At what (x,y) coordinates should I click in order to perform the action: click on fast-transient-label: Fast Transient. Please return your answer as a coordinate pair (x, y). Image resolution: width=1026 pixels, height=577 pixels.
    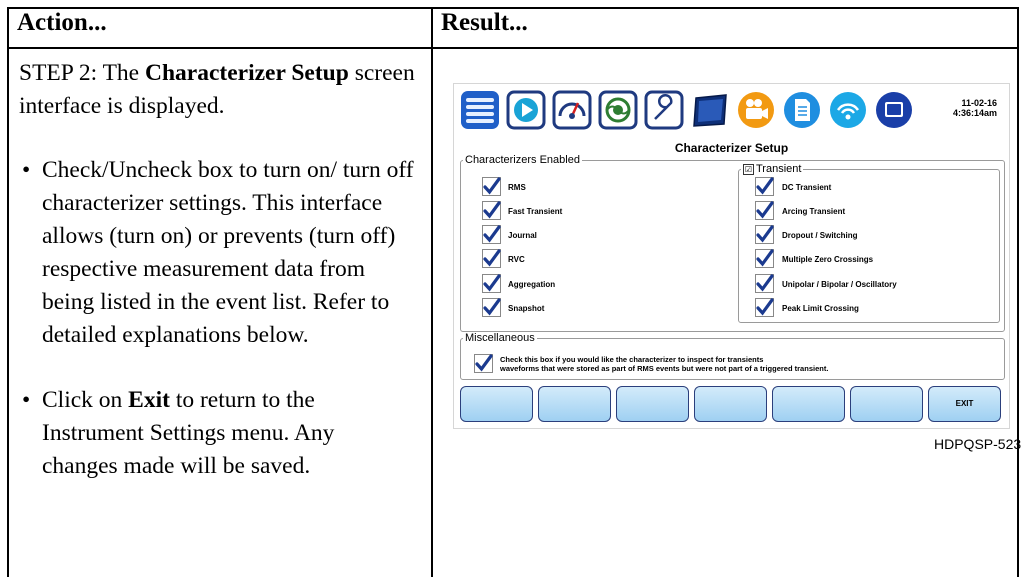
    Looking at the image, I should click on (535, 211).